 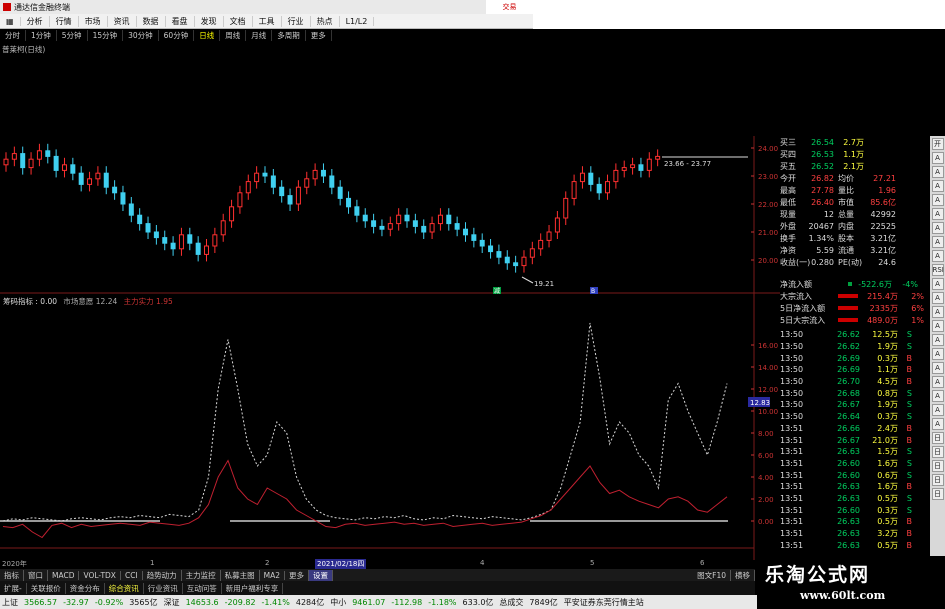 I want to click on flow-label: 净流入额, so click(x=796, y=284).